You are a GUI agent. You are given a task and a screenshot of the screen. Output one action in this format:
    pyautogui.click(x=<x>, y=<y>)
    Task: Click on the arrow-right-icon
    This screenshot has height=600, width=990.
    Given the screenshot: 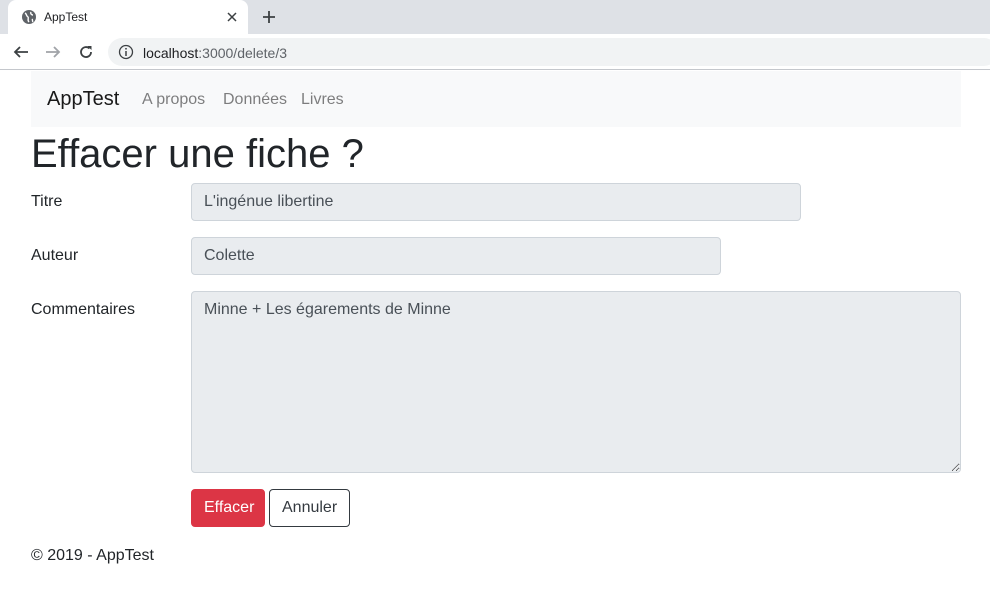 What is the action you would take?
    pyautogui.click(x=53, y=52)
    